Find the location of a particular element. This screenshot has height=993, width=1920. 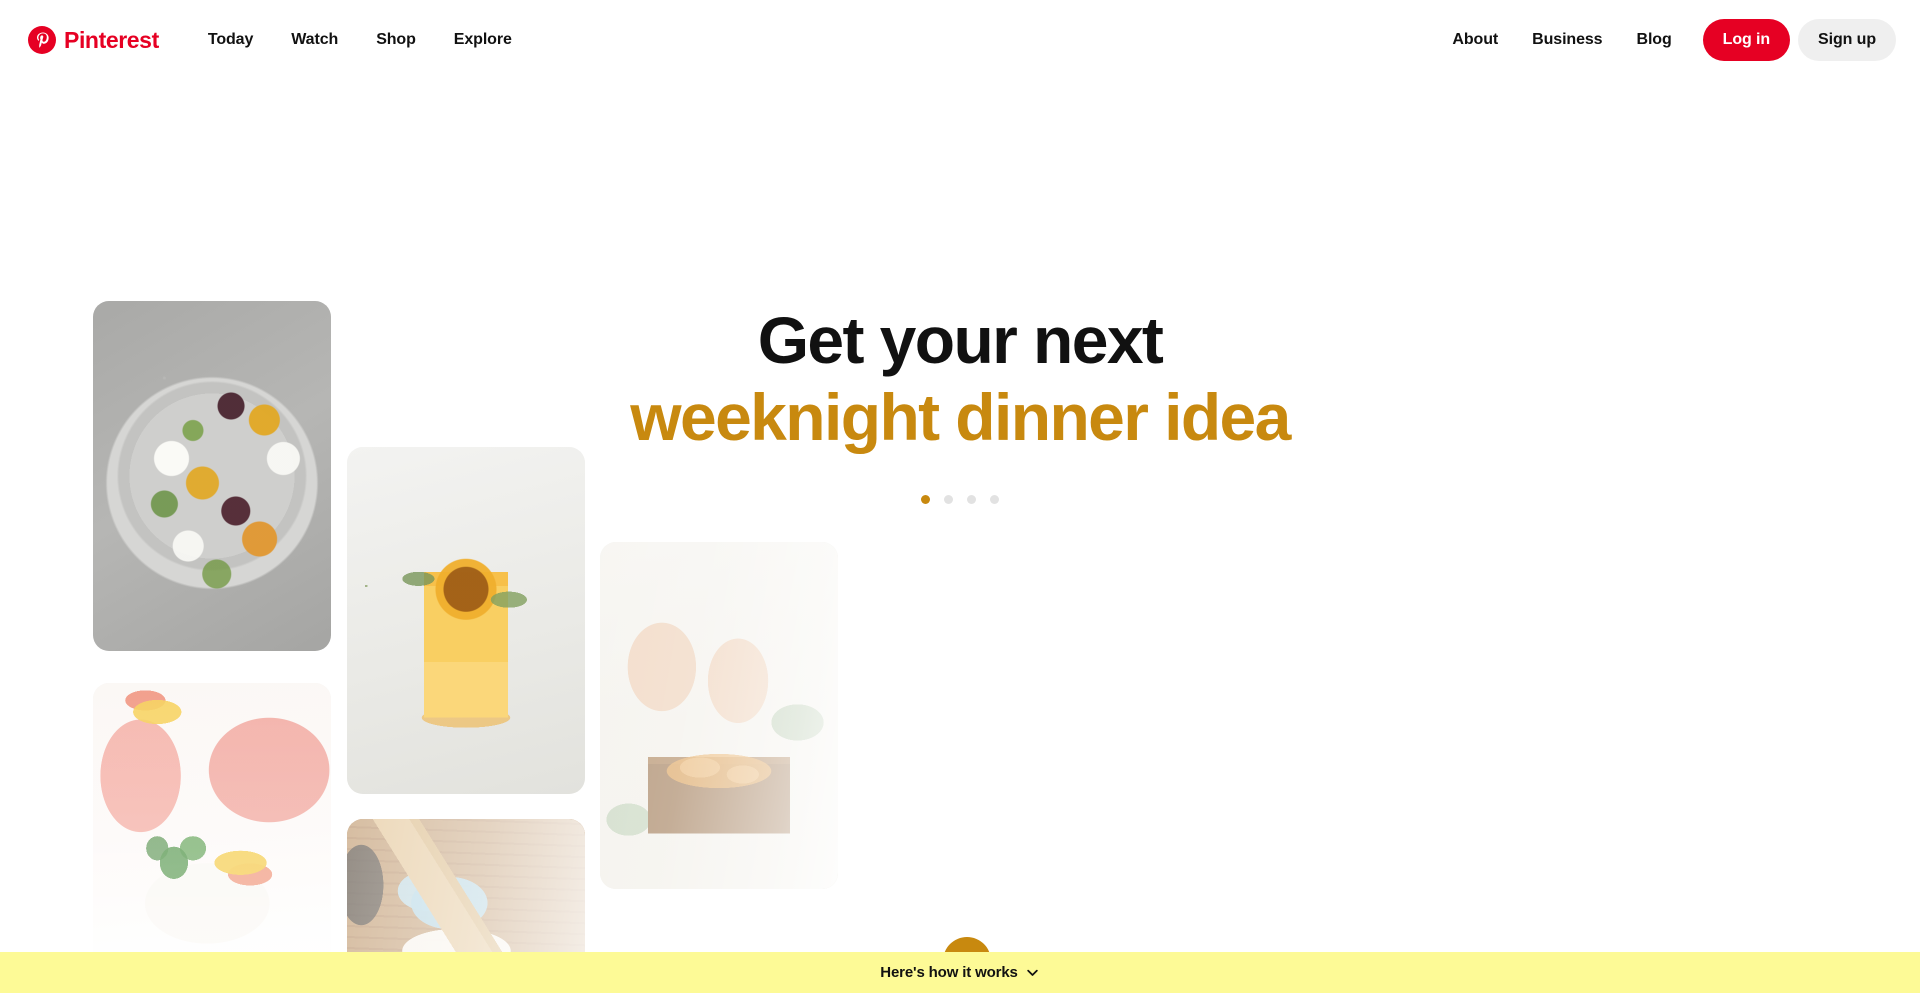

collage-tile-baking is located at coordinates (466, 885).